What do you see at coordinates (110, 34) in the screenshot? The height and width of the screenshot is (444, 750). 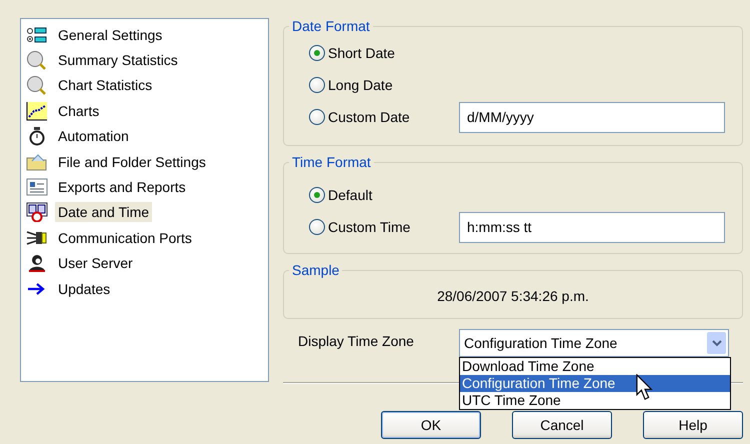 I see `list-item: General Settings` at bounding box center [110, 34].